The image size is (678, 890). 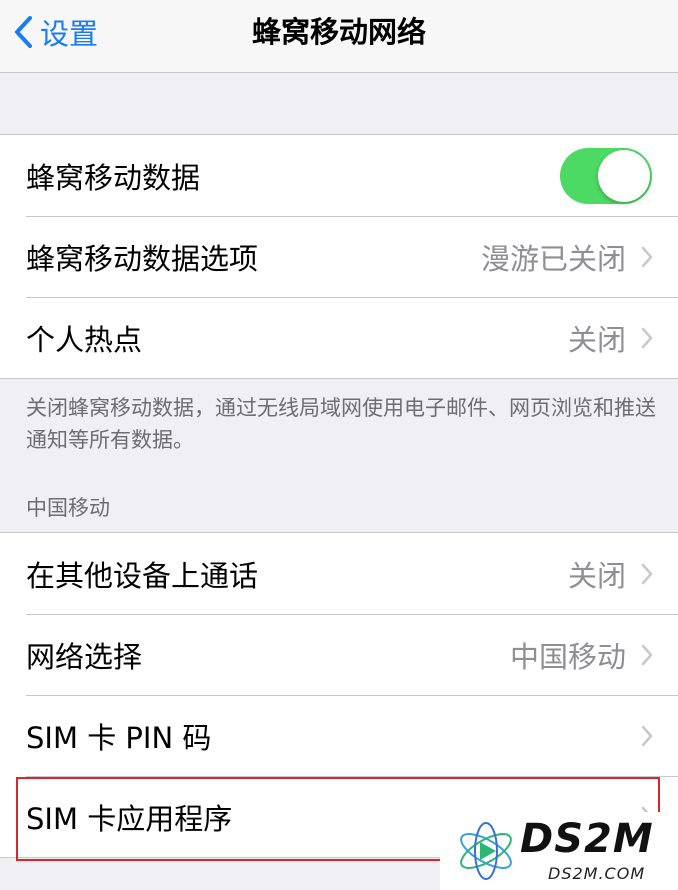 I want to click on watermark-url: DS2M.COM, so click(x=597, y=873).